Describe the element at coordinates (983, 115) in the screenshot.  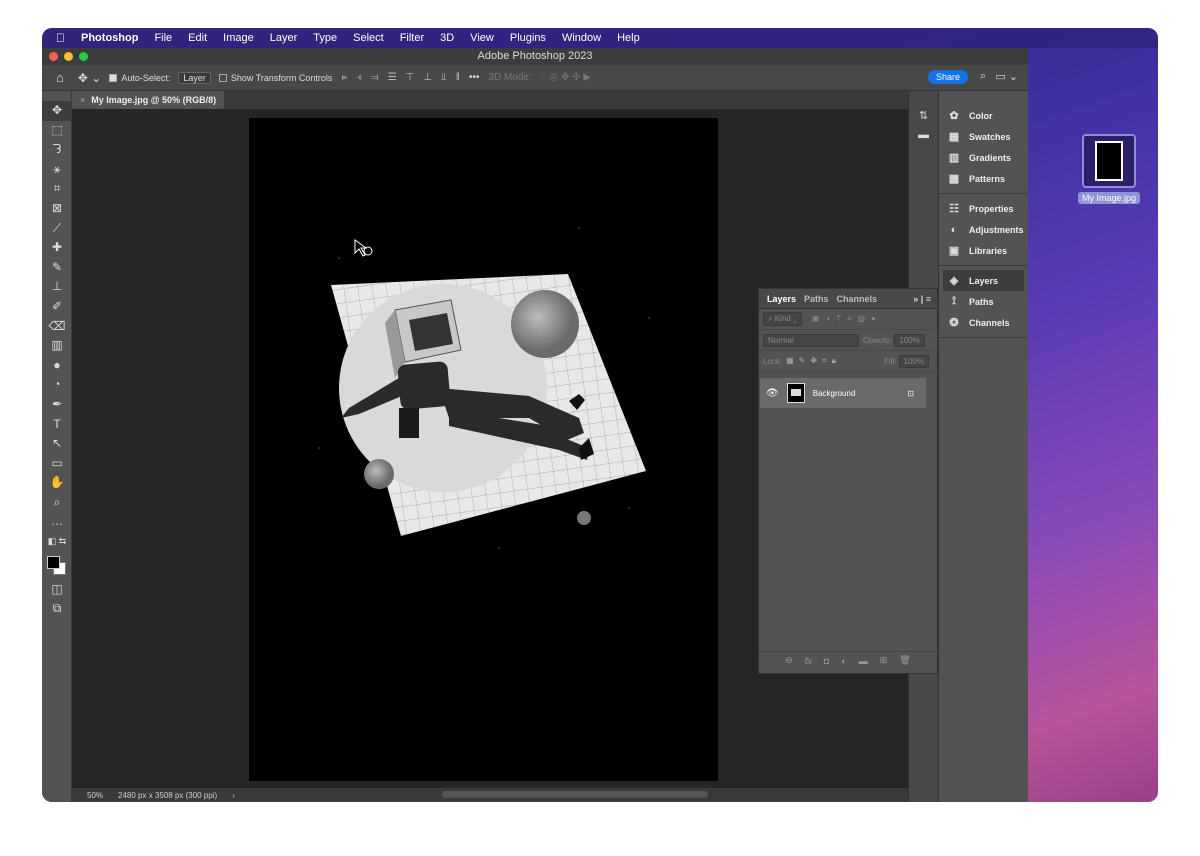
I see `panel-color: ✿ Color` at that location.